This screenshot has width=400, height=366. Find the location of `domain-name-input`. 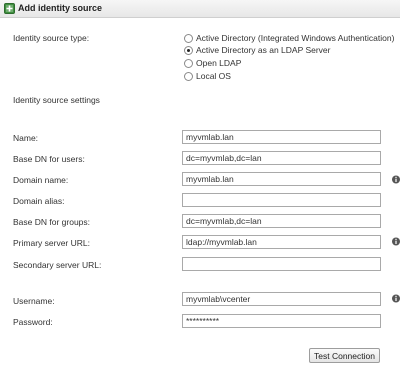

domain-name-input is located at coordinates (281, 179).